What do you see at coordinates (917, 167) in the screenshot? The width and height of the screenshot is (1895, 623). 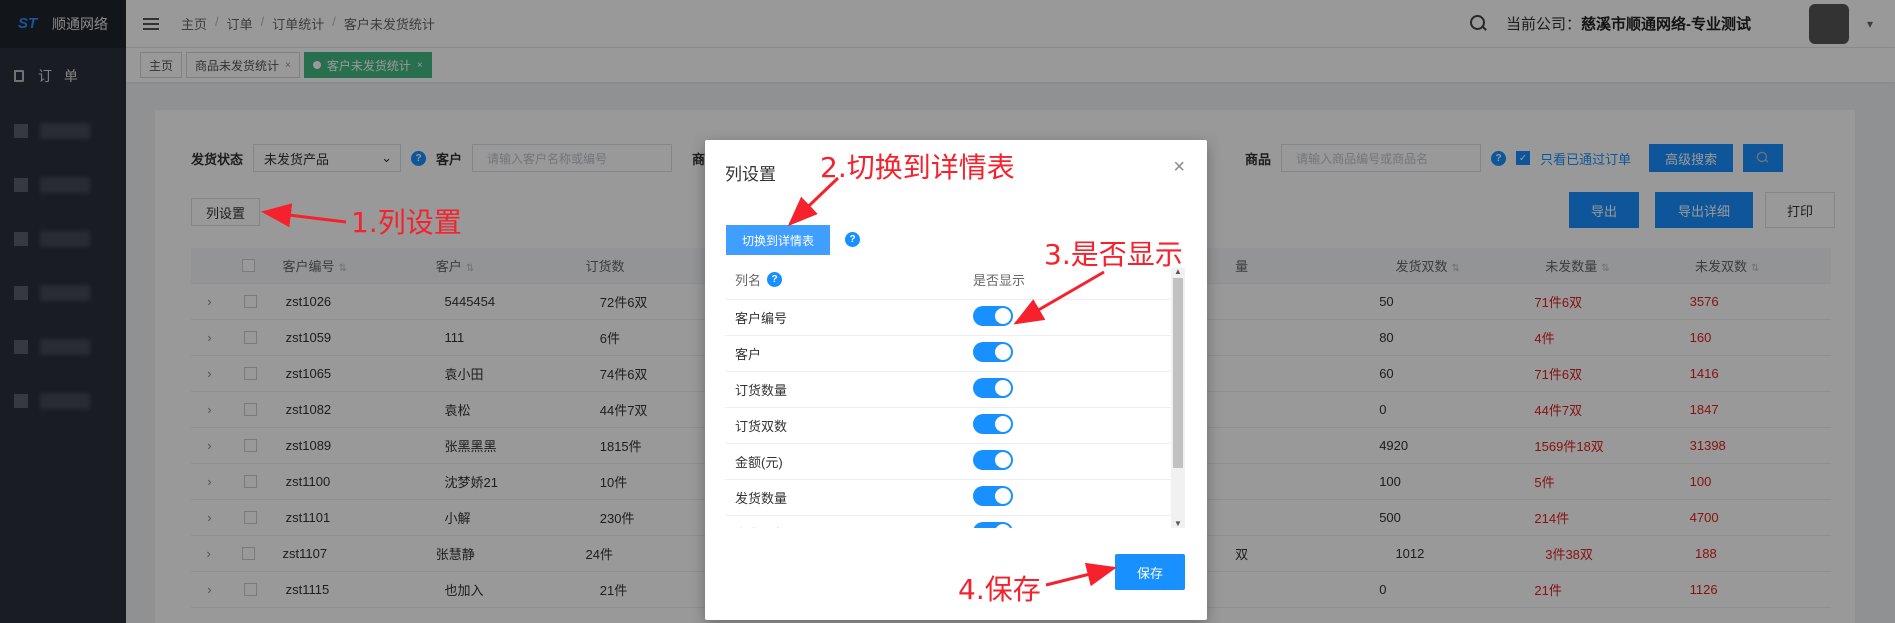 I see `annotation-2: 2.切换到详情表` at bounding box center [917, 167].